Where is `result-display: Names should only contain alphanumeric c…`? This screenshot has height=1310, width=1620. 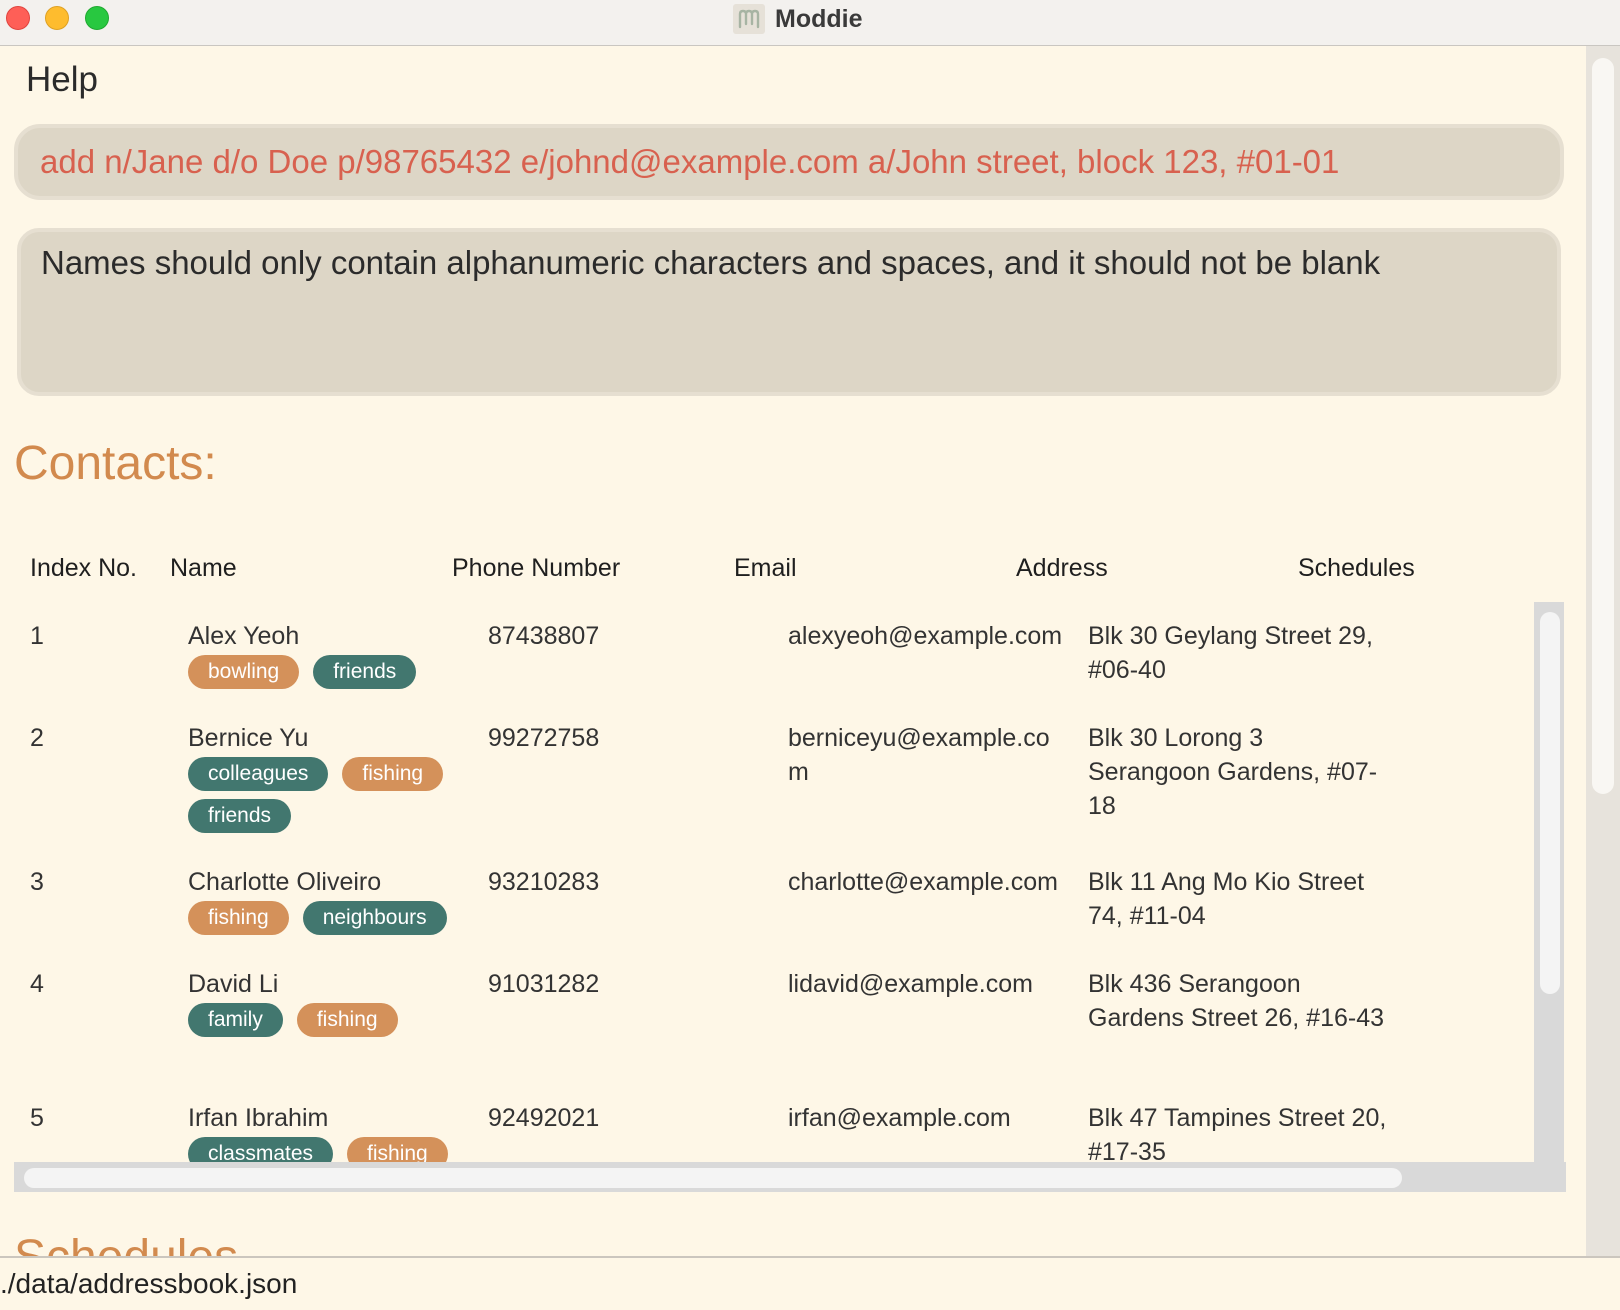 result-display: Names should only contain alphanumeric c… is located at coordinates (789, 312).